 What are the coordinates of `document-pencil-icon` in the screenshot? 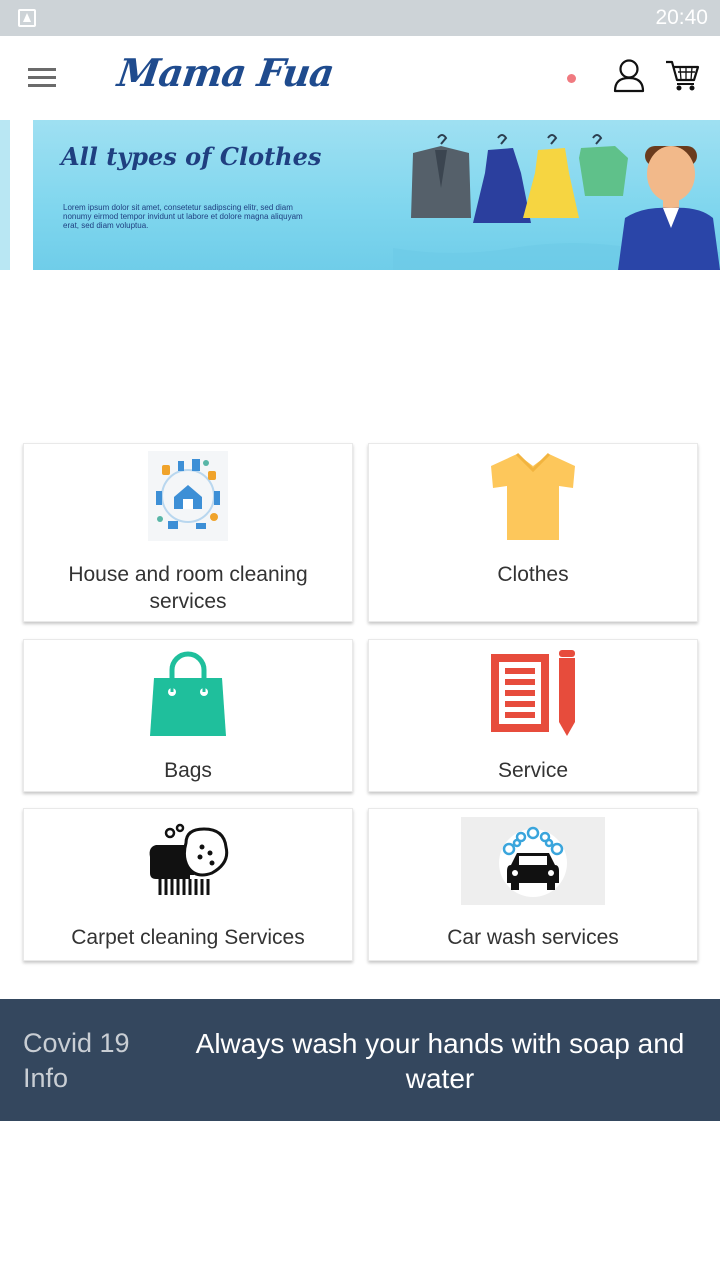 It's located at (533, 693).